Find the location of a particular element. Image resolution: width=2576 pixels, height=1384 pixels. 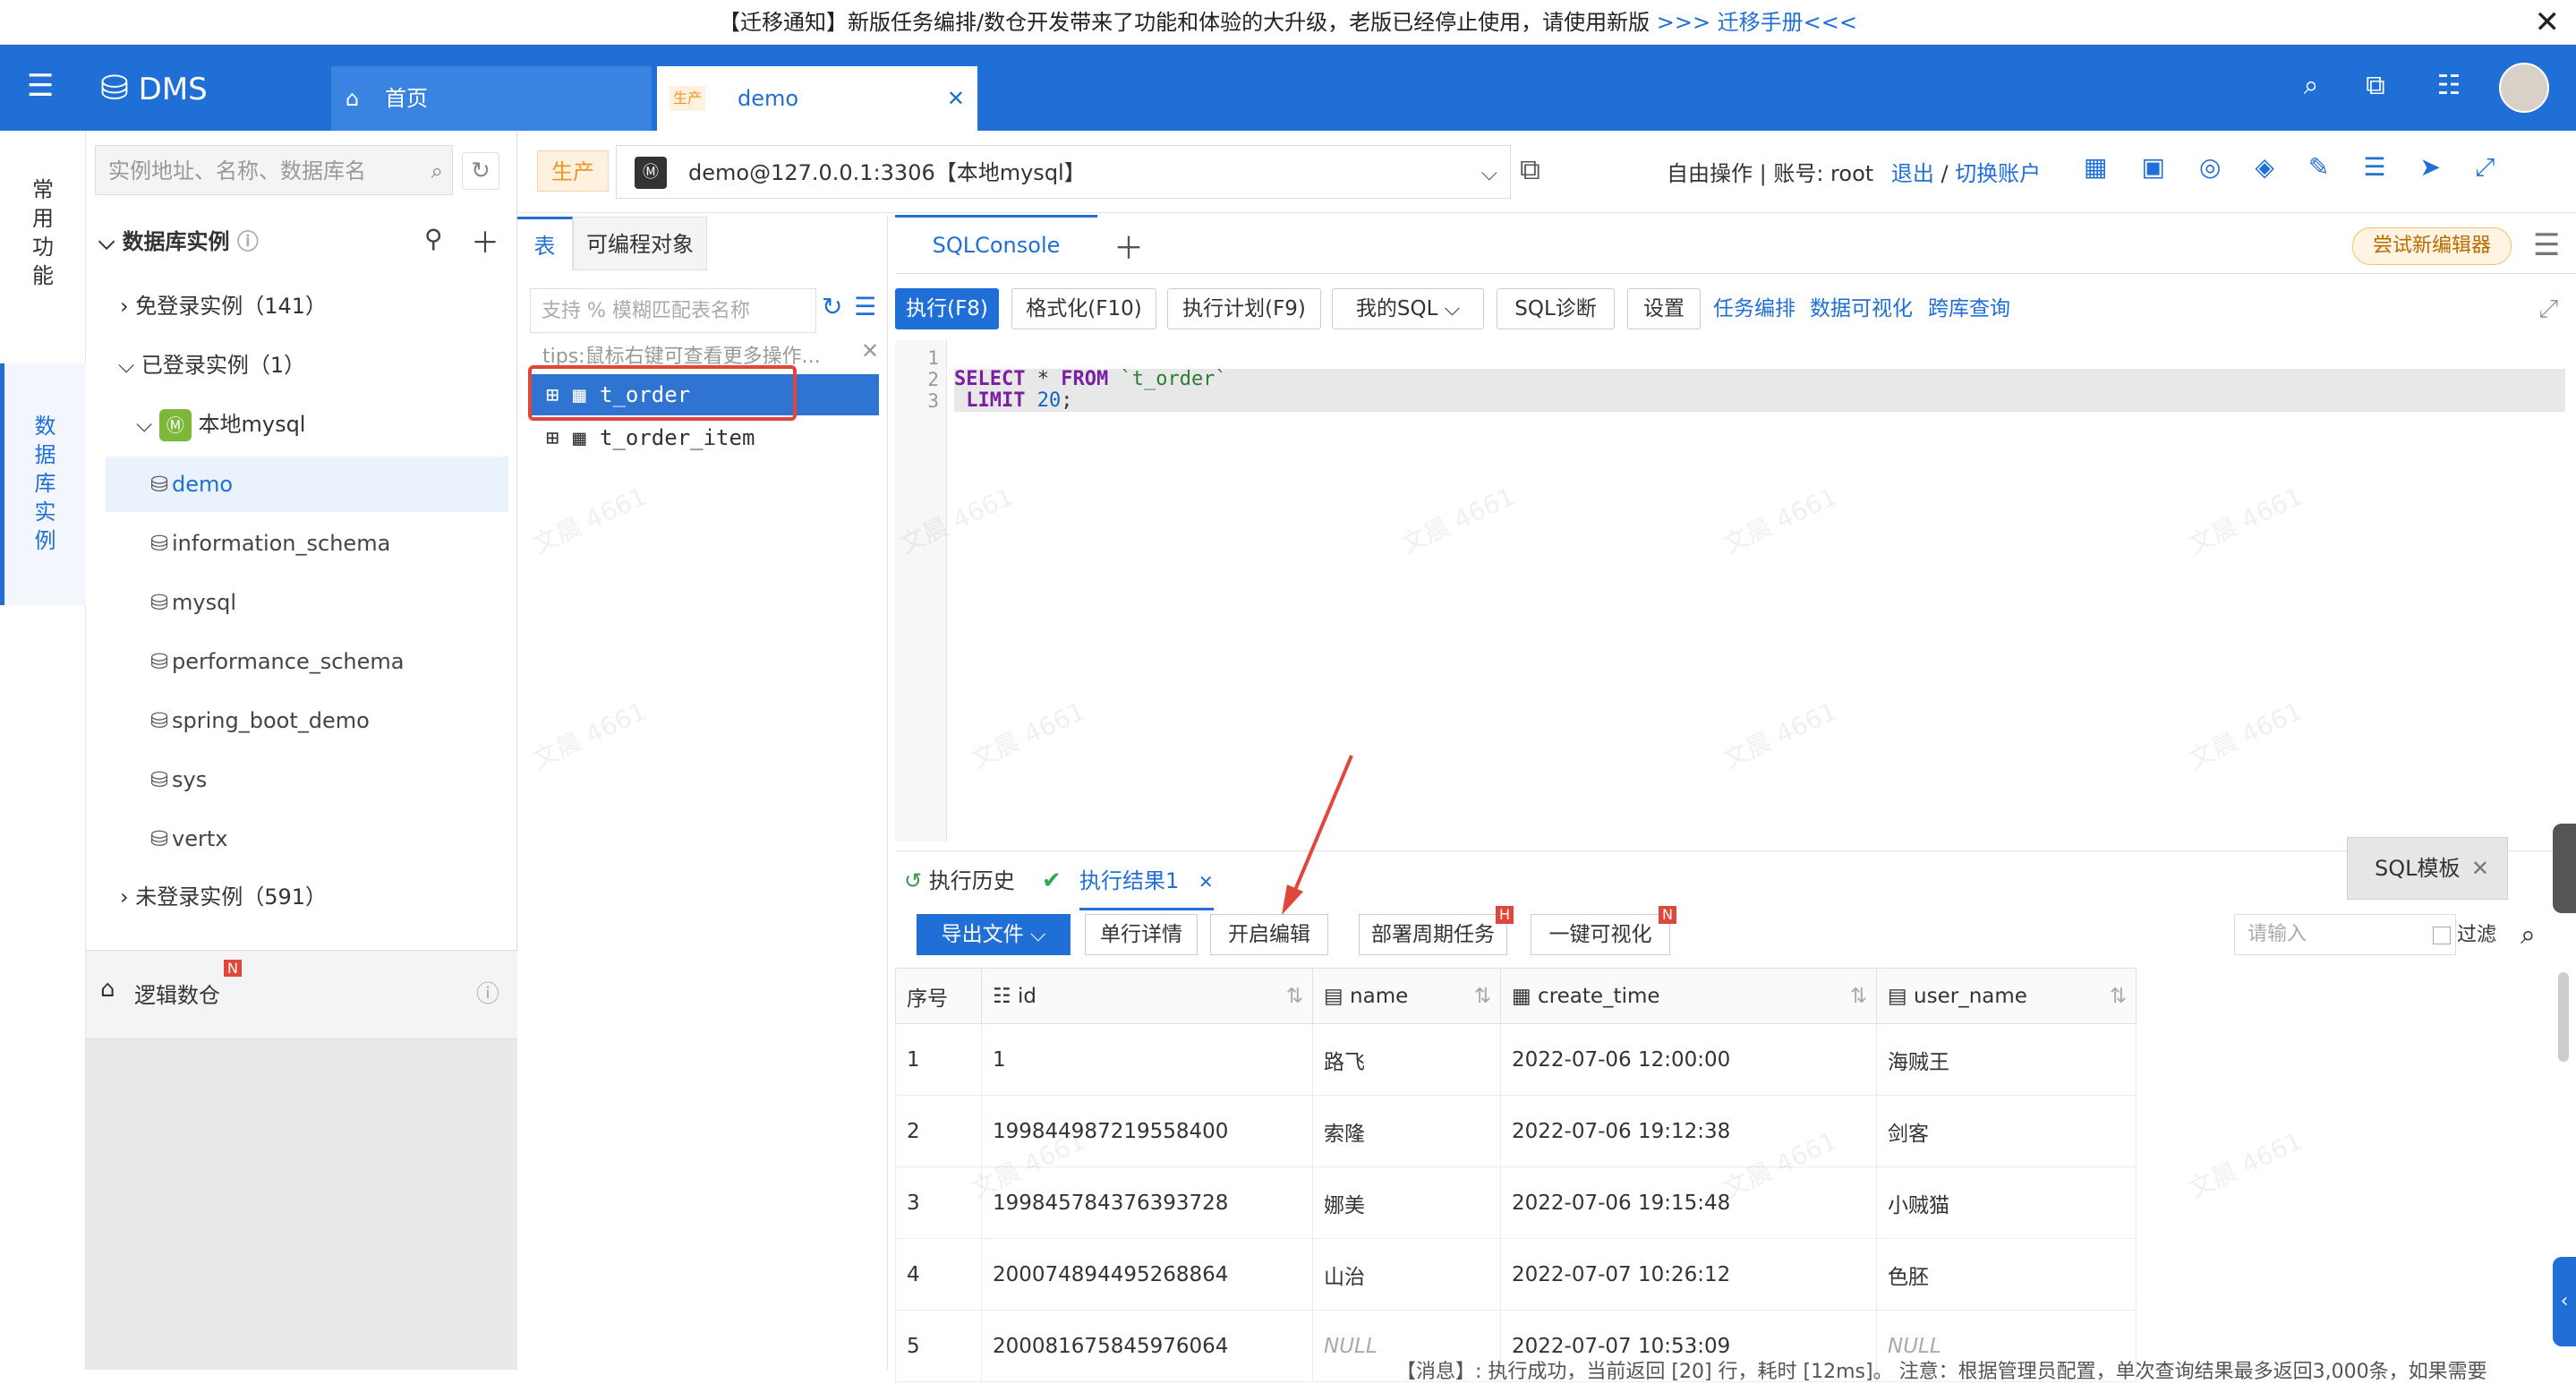

expand-icon: ⊞ is located at coordinates (552, 437).